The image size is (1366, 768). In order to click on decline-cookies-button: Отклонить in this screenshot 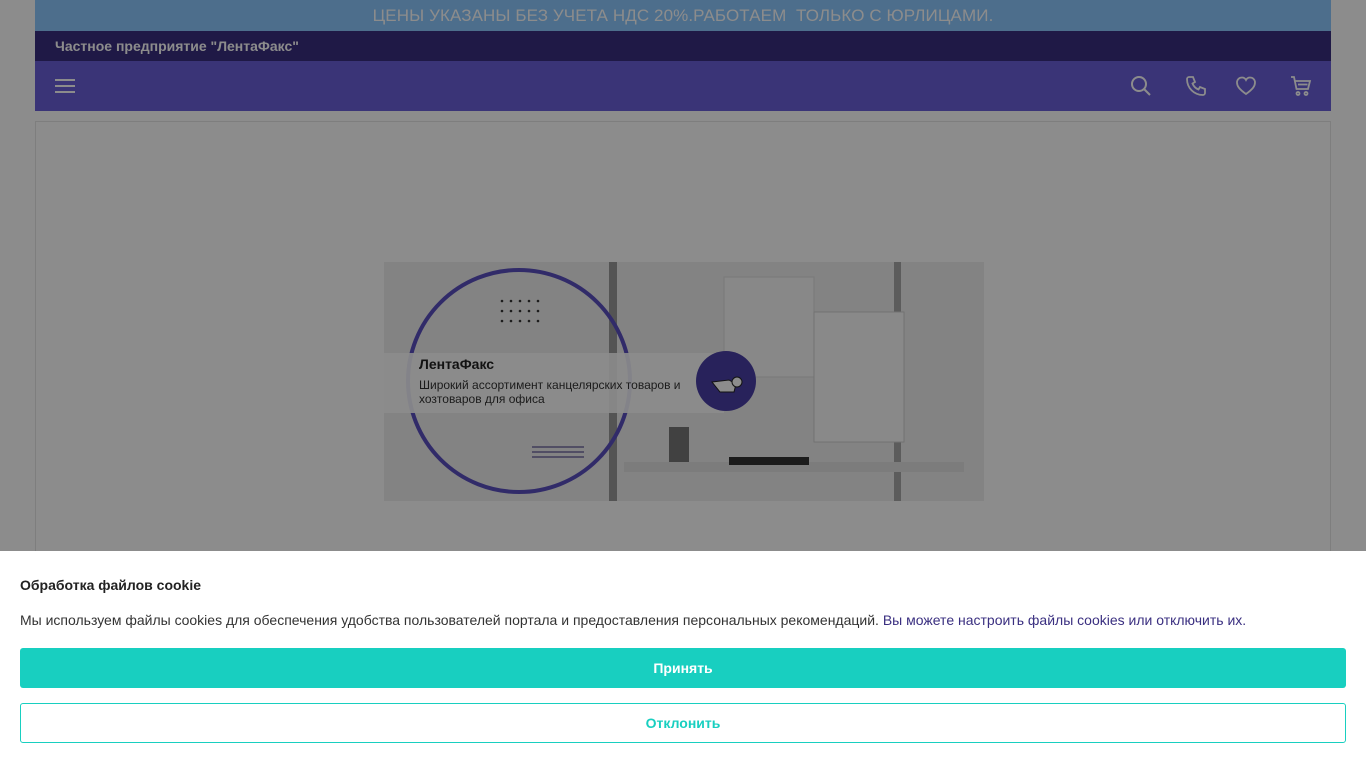, I will do `click(683, 723)`.